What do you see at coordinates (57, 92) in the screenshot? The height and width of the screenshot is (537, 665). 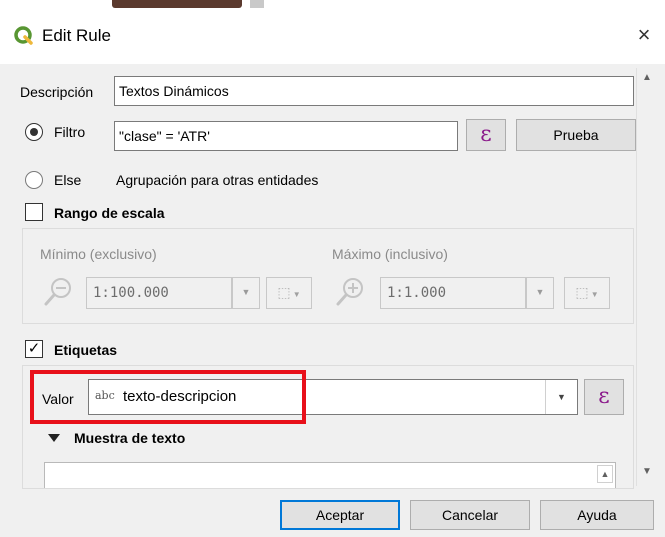 I see `descripcion-label: Descripción` at bounding box center [57, 92].